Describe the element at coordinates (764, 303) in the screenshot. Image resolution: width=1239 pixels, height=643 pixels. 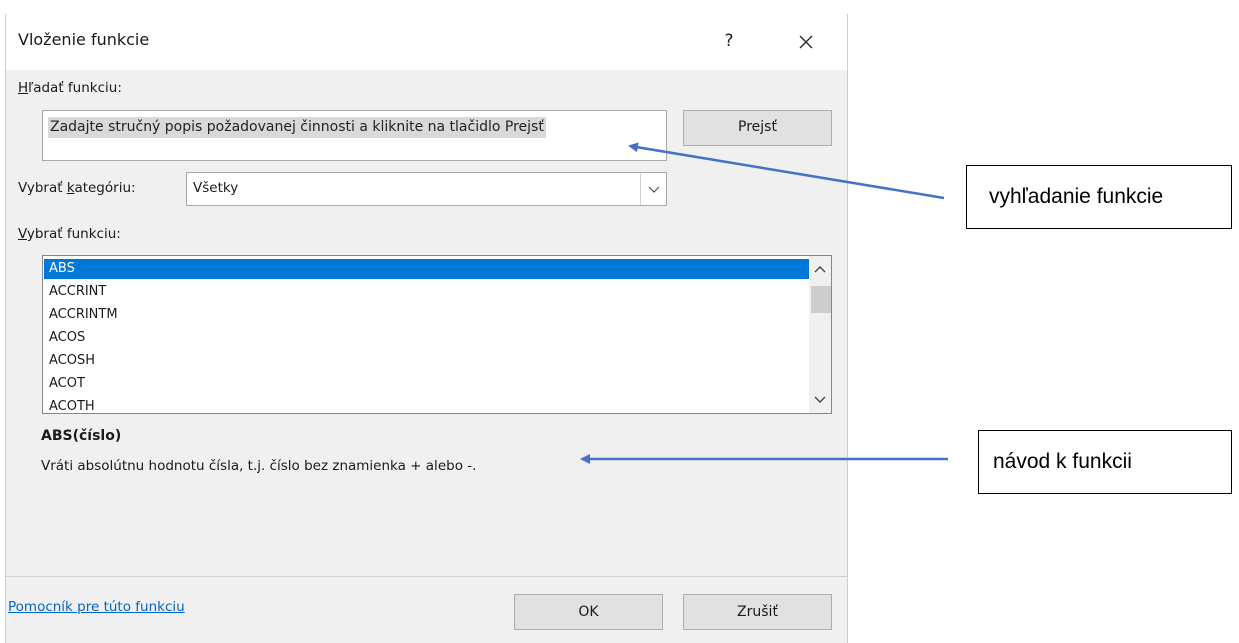
I see `annotation-arrows` at that location.